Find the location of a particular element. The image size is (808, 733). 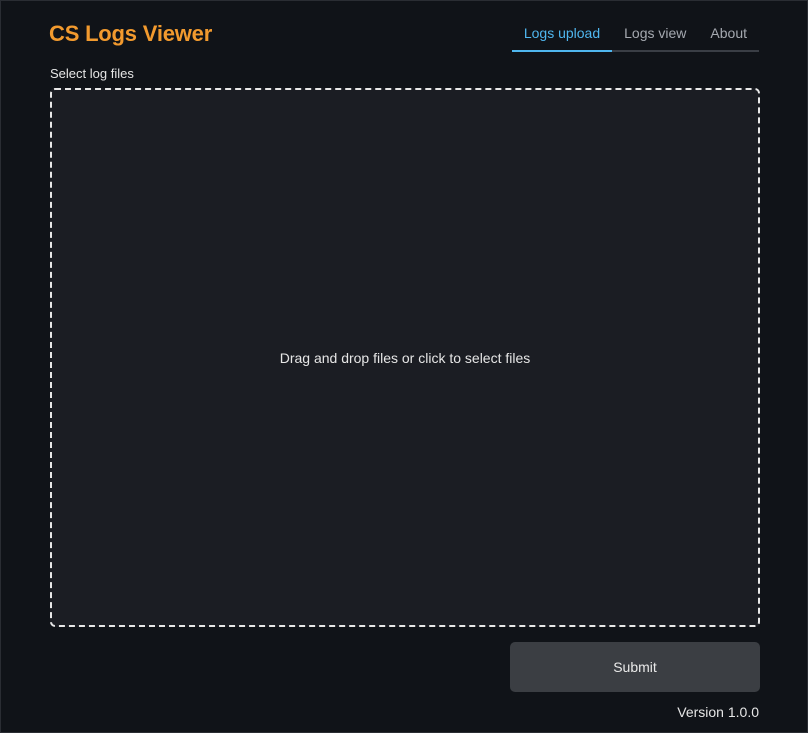

tab-logs-view: Logs view is located at coordinates (655, 34).